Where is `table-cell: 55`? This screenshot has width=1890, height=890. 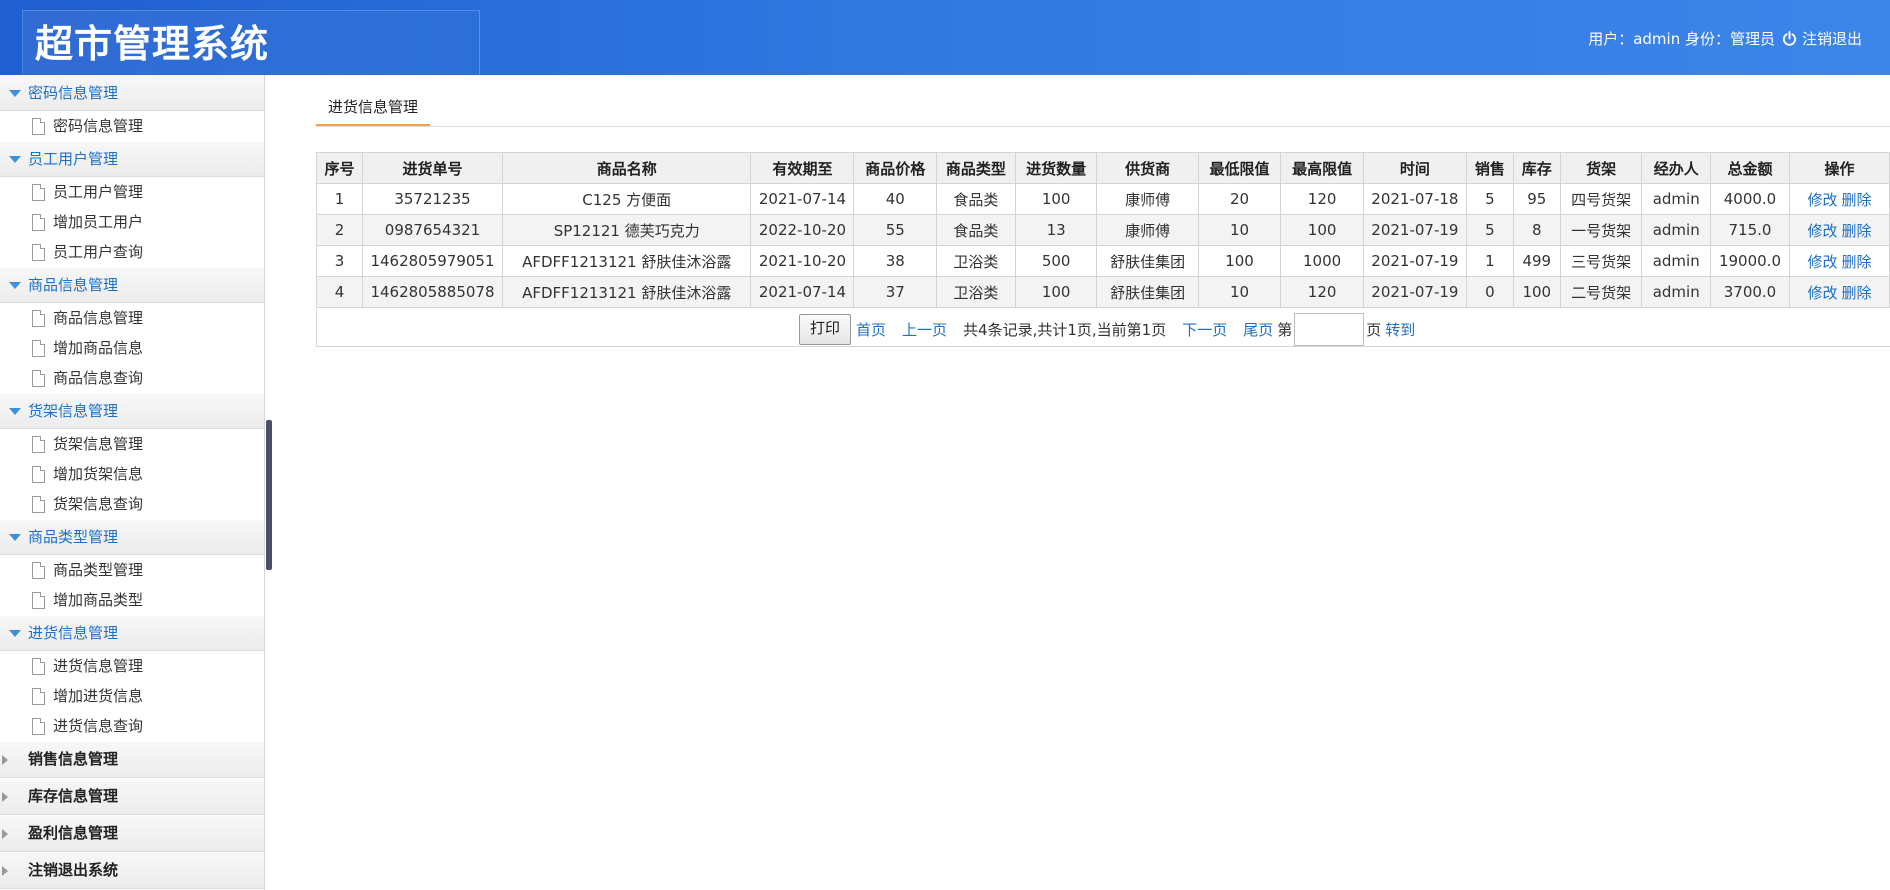
table-cell: 55 is located at coordinates (895, 230).